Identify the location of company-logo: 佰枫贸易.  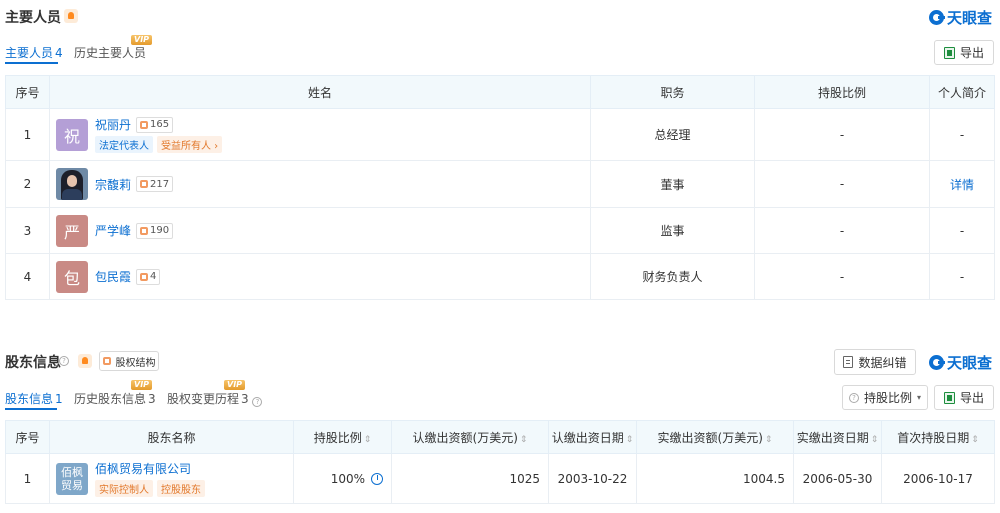
(72, 478).